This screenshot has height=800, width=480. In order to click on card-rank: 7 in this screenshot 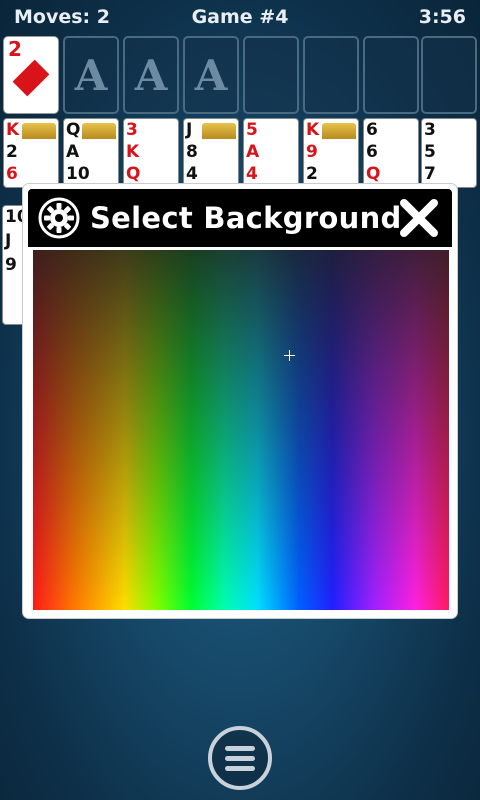, I will do `click(430, 174)`.